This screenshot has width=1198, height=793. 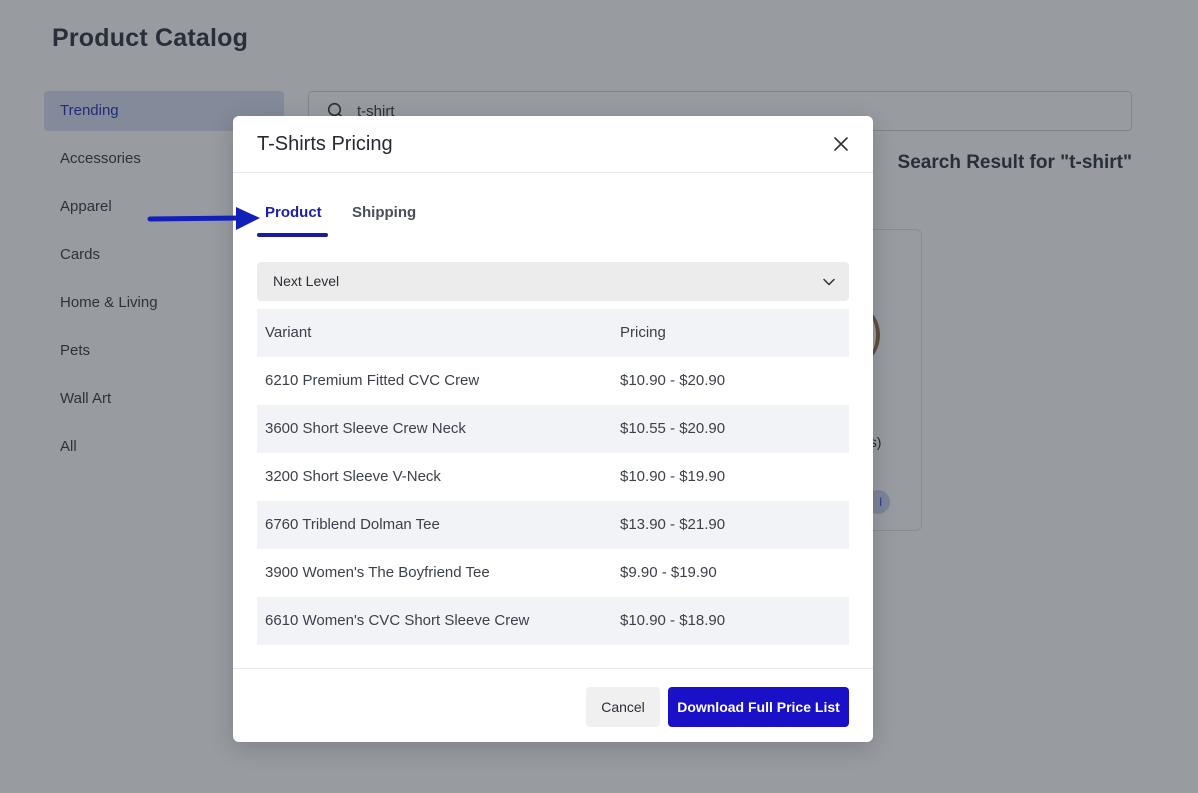 What do you see at coordinates (203, 218) in the screenshot?
I see `annotation-arrow-icon` at bounding box center [203, 218].